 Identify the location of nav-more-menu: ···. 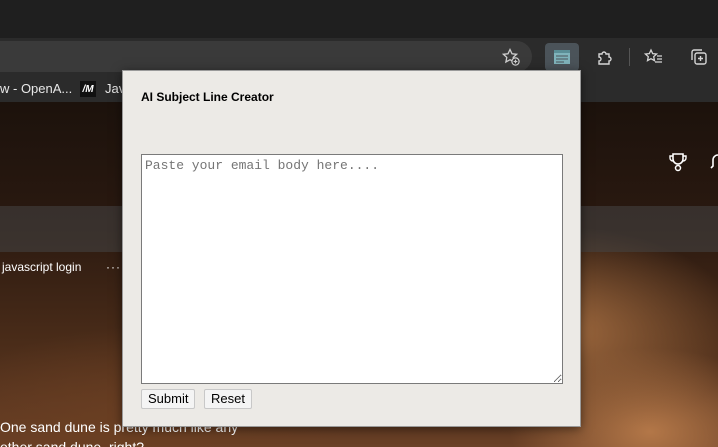
(113, 267).